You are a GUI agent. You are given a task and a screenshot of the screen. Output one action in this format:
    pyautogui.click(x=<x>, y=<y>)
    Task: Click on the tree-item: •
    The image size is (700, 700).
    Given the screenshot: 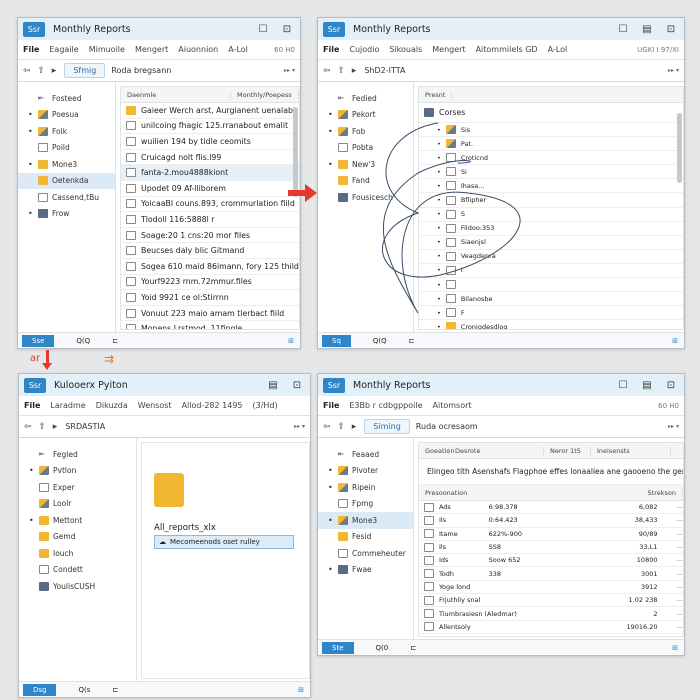 What is the action you would take?
    pyautogui.click(x=551, y=285)
    